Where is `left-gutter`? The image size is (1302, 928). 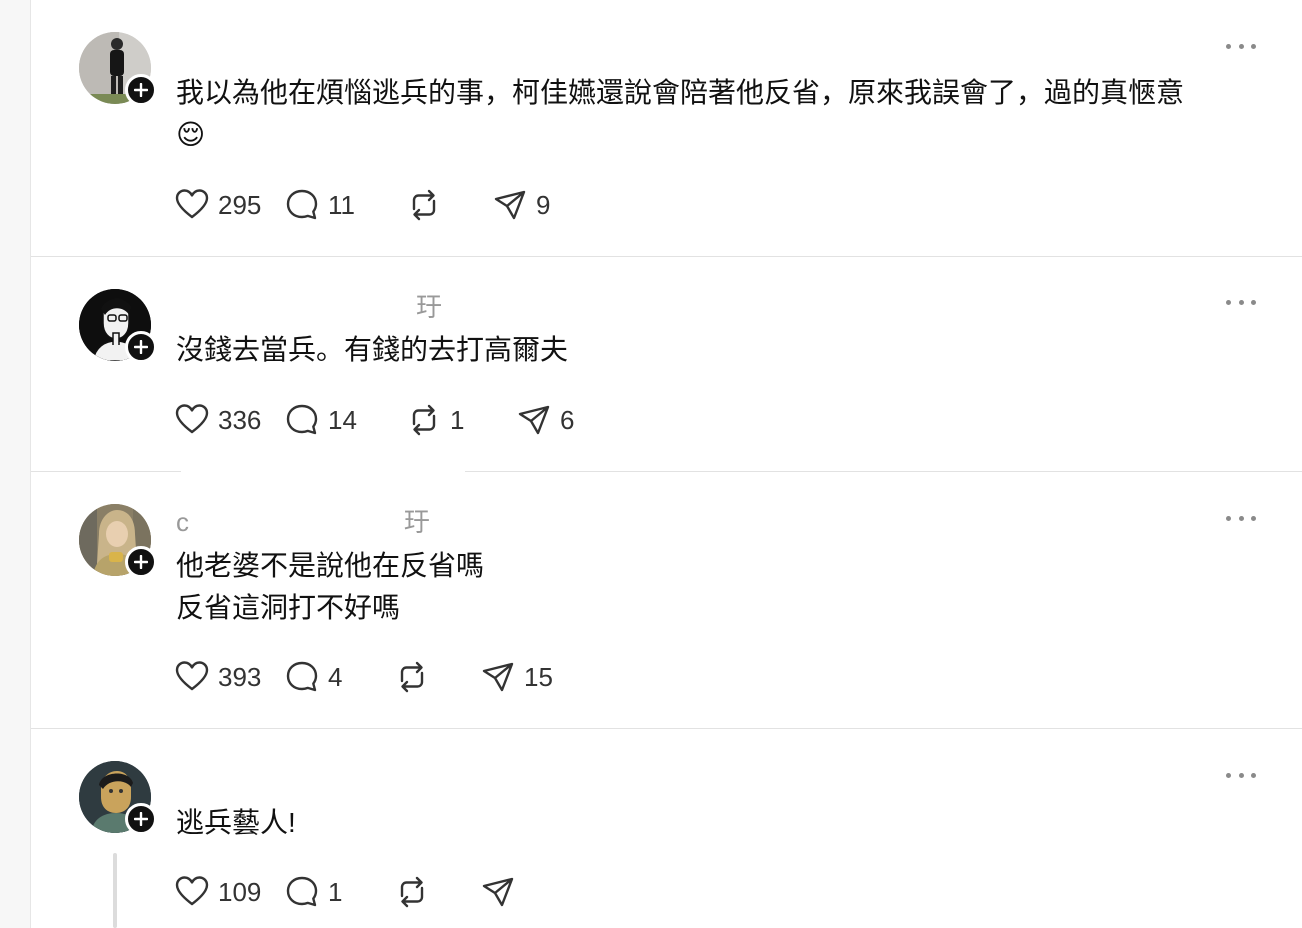
left-gutter is located at coordinates (15, 464).